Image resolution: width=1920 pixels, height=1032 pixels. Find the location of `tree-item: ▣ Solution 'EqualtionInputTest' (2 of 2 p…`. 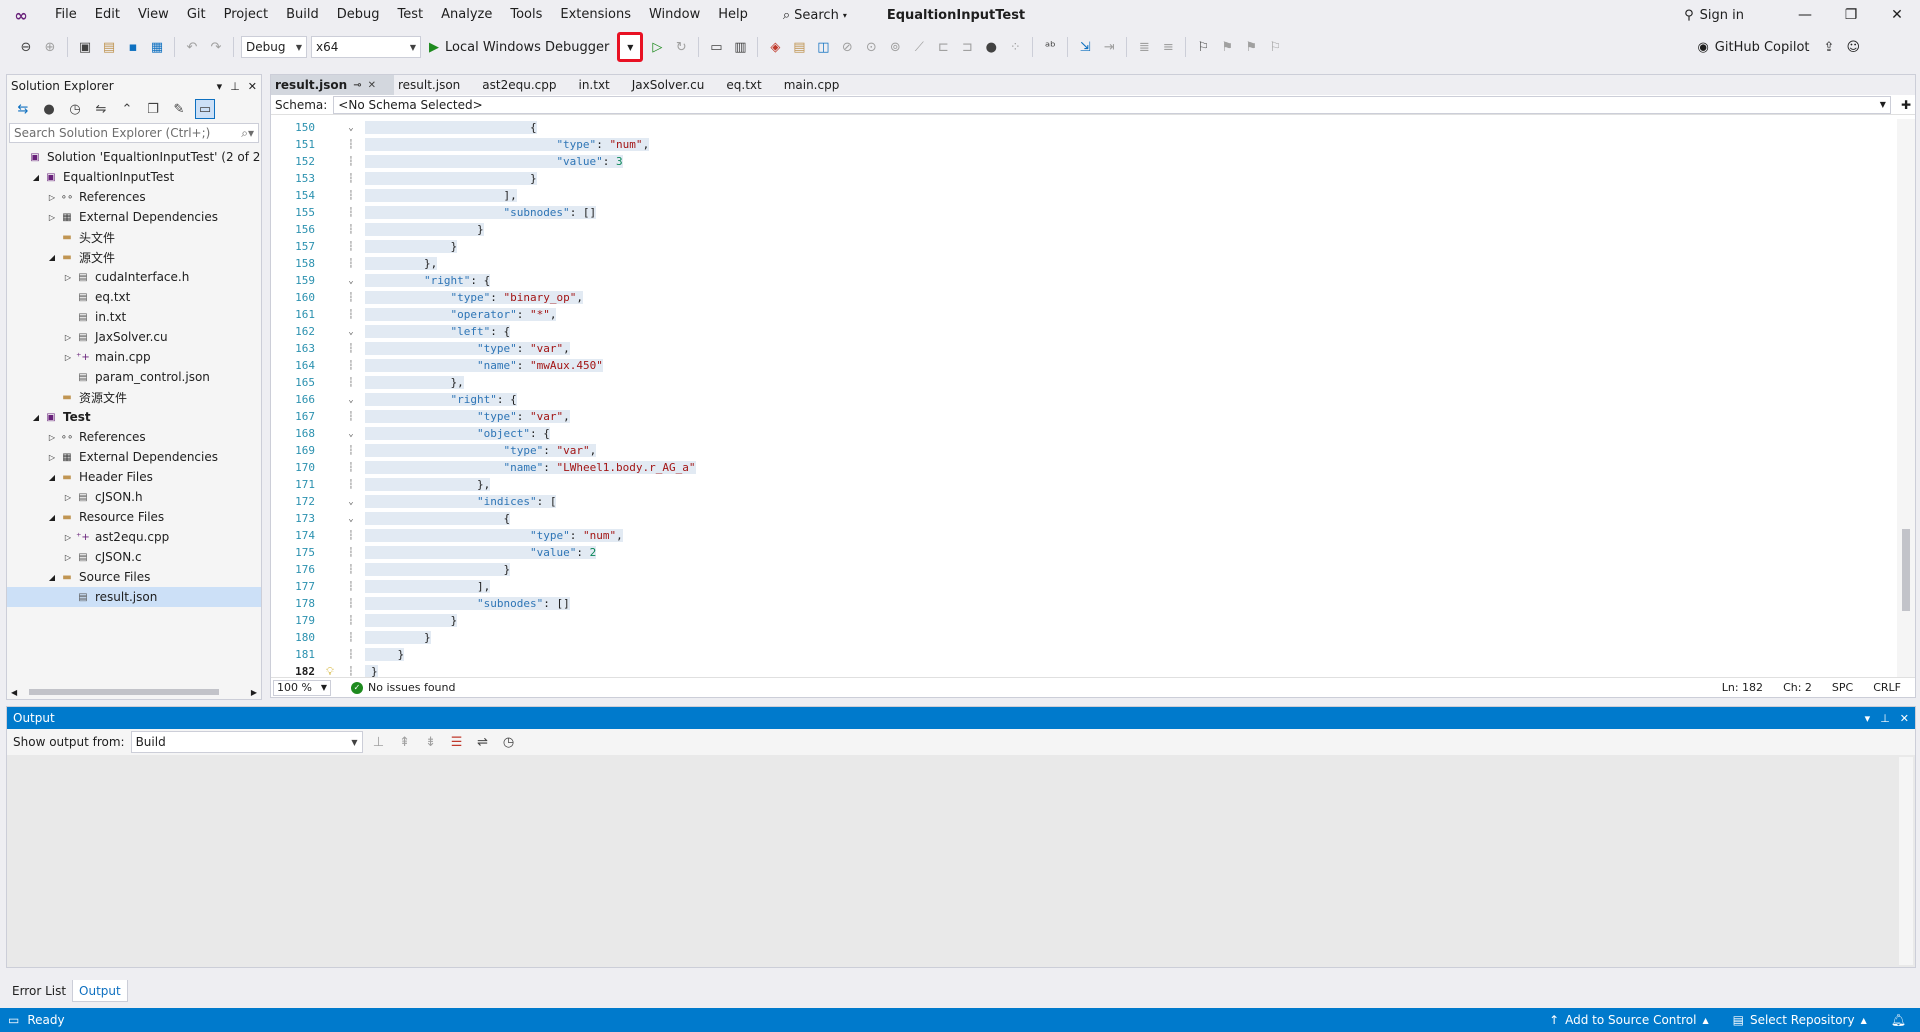

tree-item: ▣ Solution 'EqualtionInputTest' (2 of 2 p… is located at coordinates (134, 157).